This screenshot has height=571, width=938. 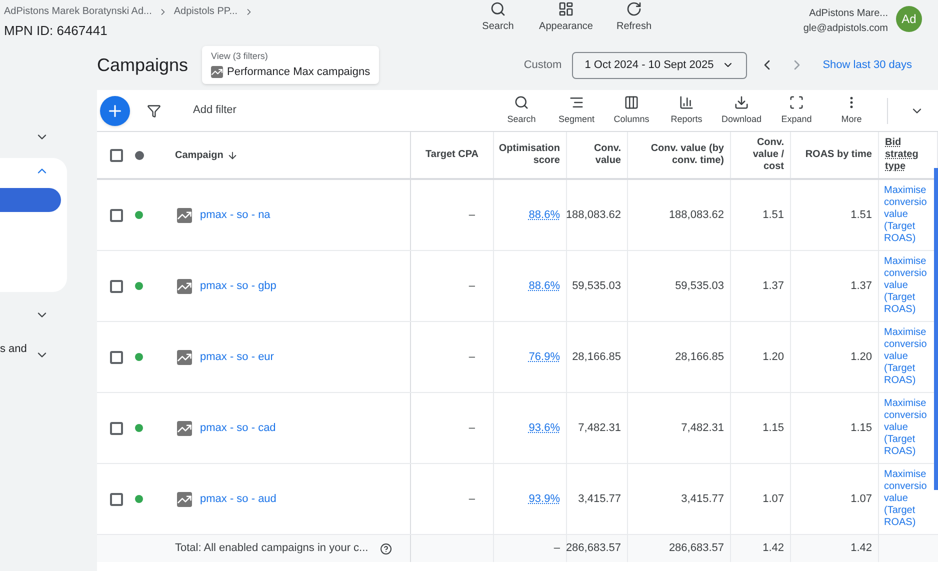 I want to click on lines-icon, so click(x=576, y=102).